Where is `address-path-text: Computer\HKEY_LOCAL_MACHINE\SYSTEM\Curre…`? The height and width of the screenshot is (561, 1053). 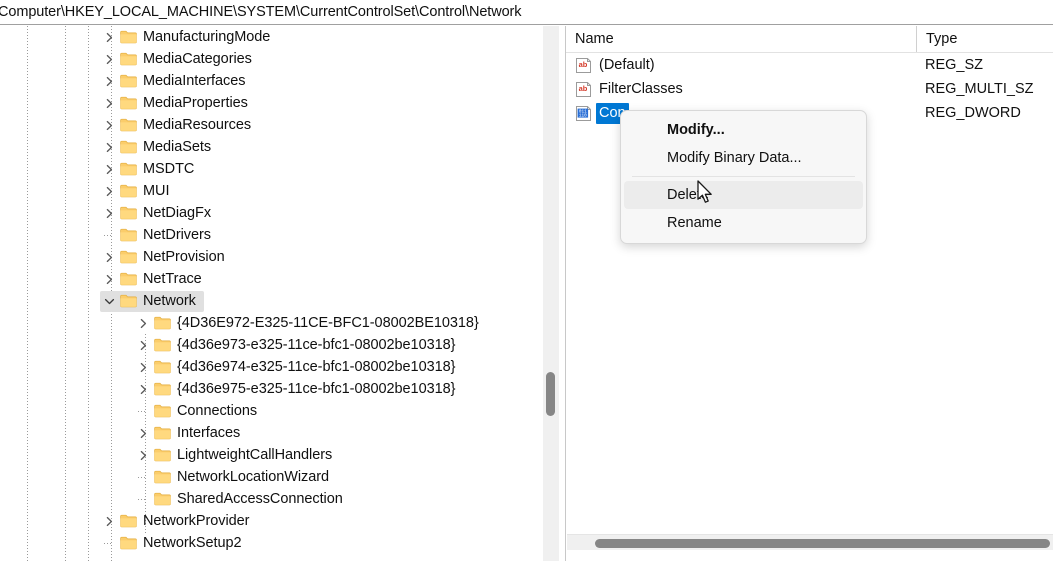 address-path-text: Computer\HKEY_LOCAL_MACHINE\SYSTEM\Curre… is located at coordinates (261, 12).